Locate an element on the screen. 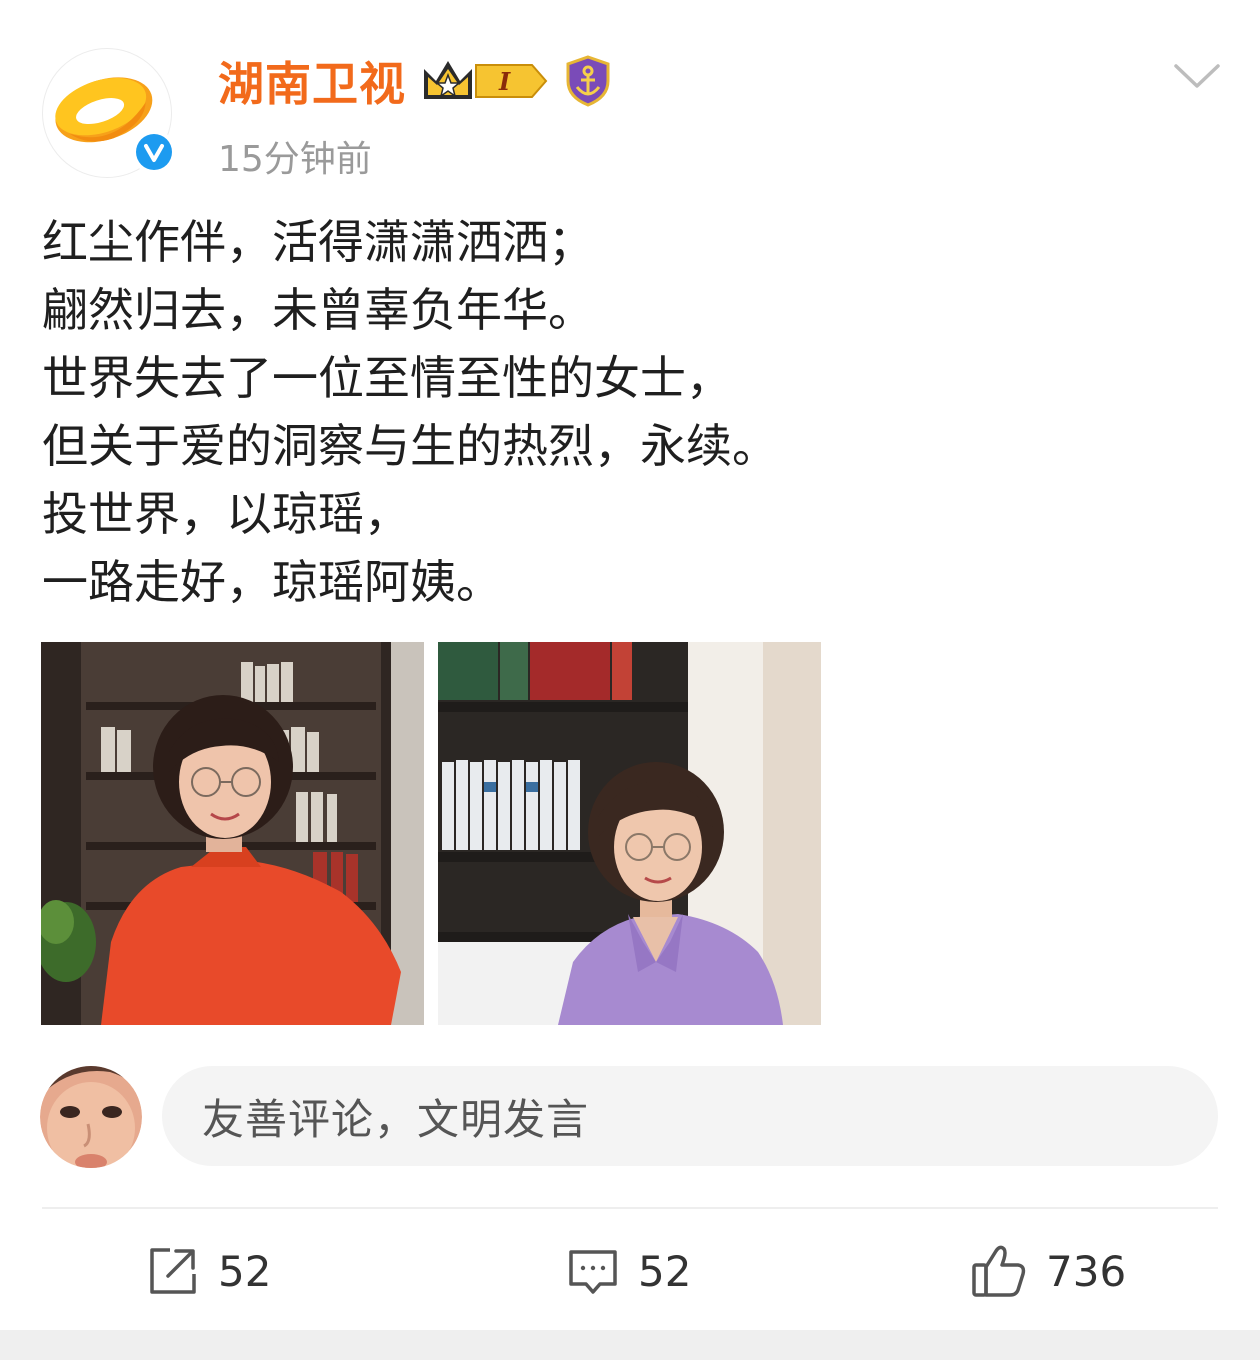  share-button: 52 is located at coordinates (208, 1271).